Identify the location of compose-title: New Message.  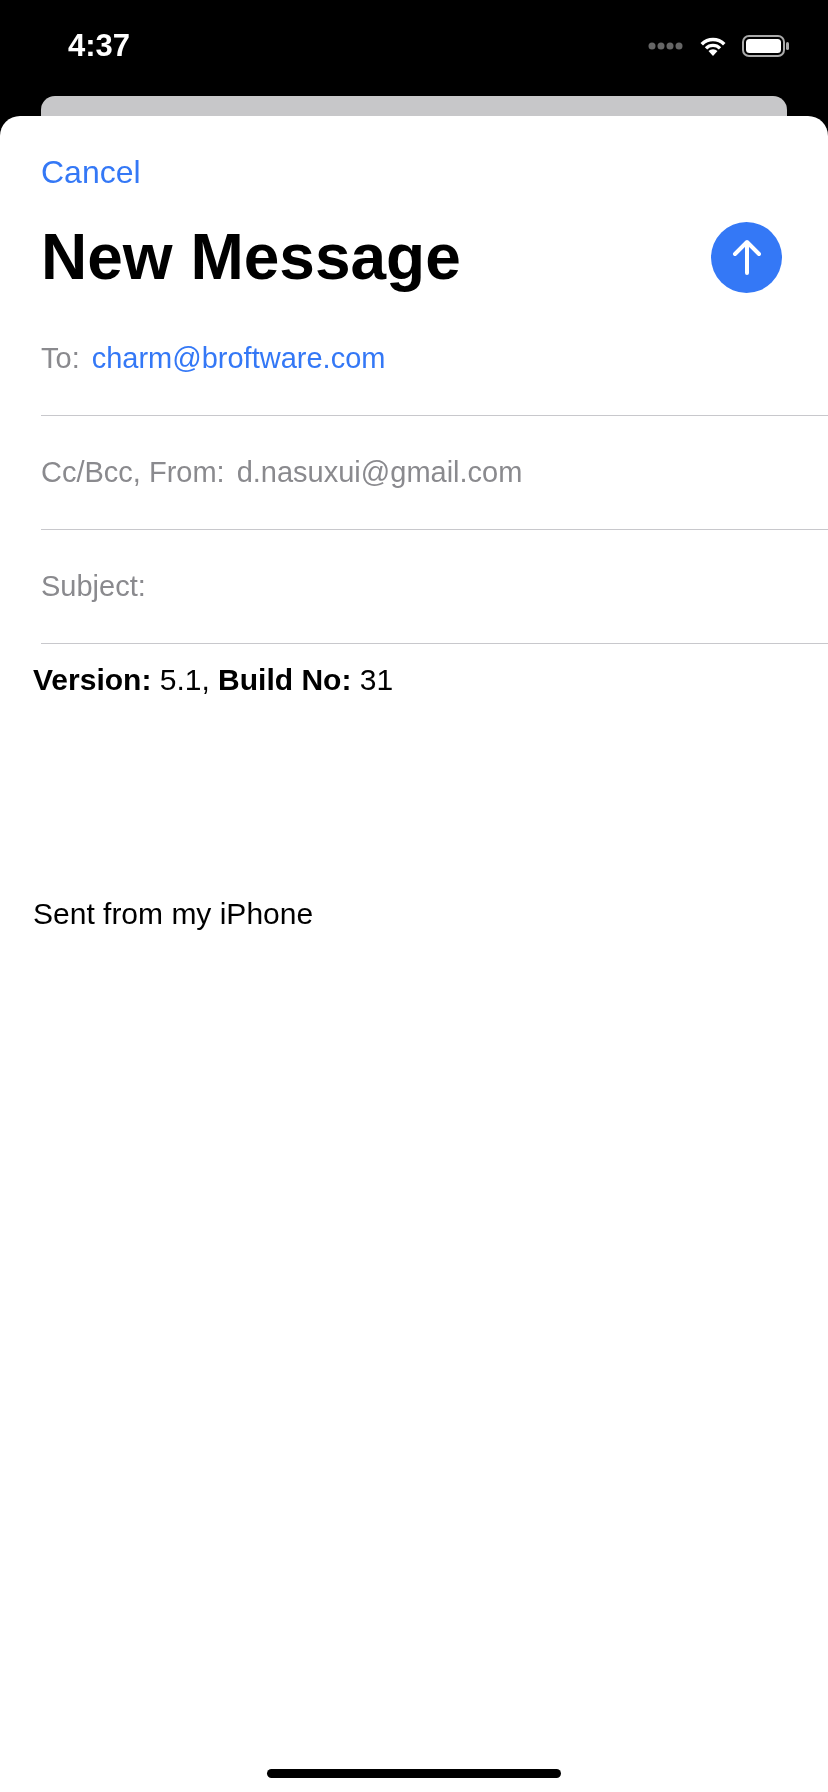
(251, 257).